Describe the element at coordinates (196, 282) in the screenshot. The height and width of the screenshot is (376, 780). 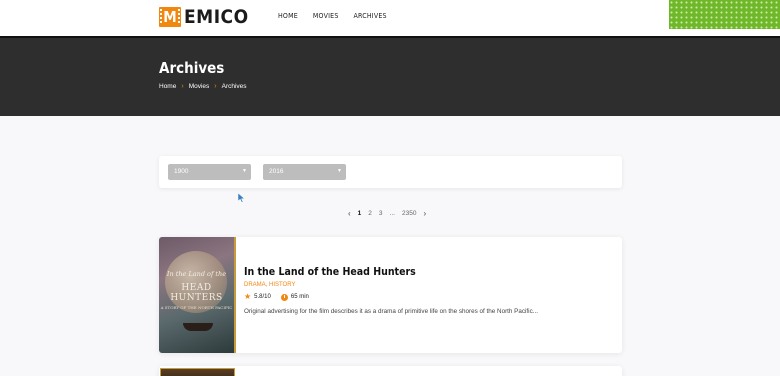
I see `poster-moon` at that location.